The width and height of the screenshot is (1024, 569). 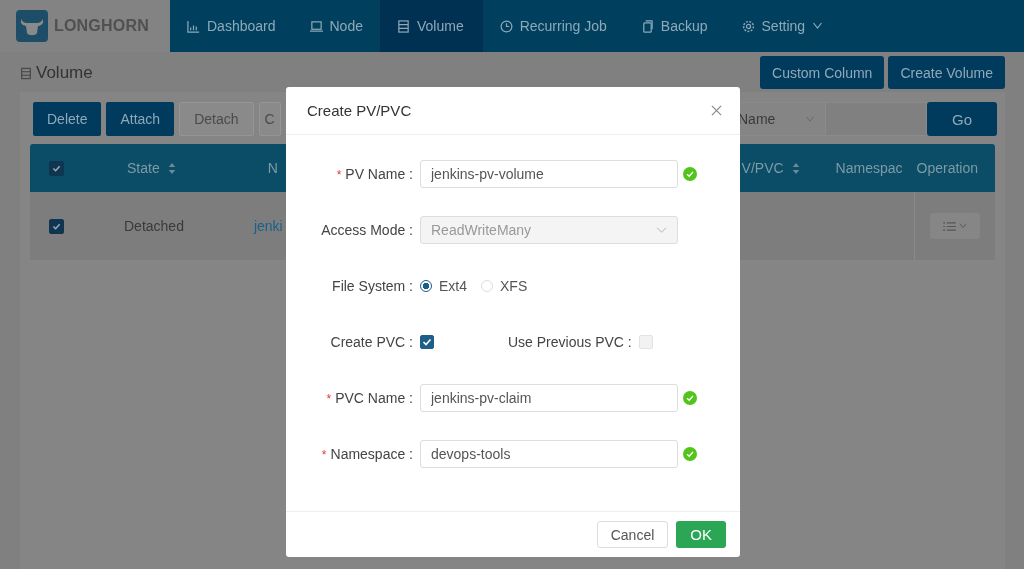 What do you see at coordinates (64, 73) in the screenshot?
I see `page-title: Volume` at bounding box center [64, 73].